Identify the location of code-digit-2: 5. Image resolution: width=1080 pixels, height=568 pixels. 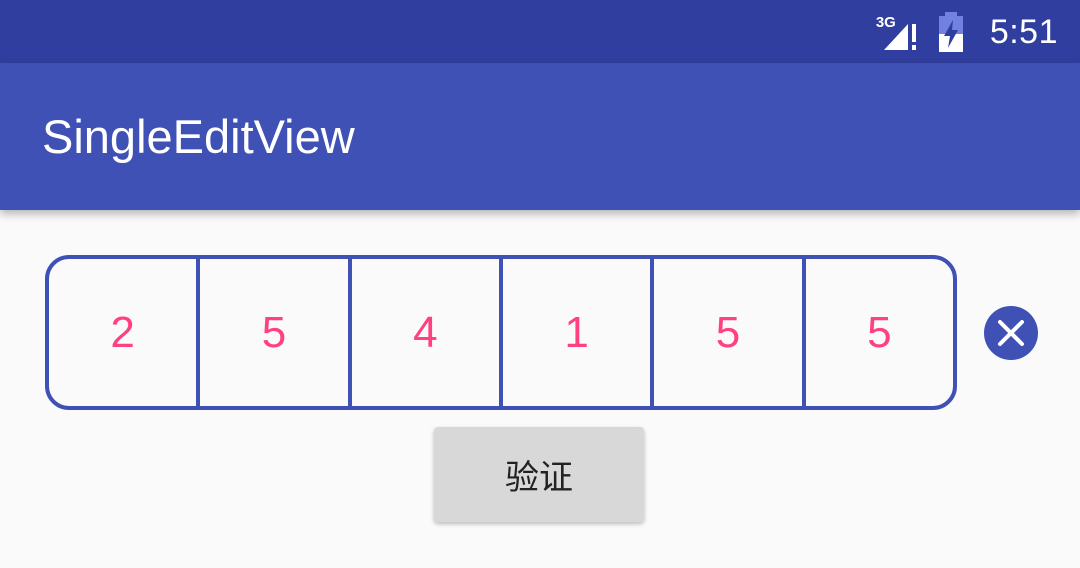
(276, 332).